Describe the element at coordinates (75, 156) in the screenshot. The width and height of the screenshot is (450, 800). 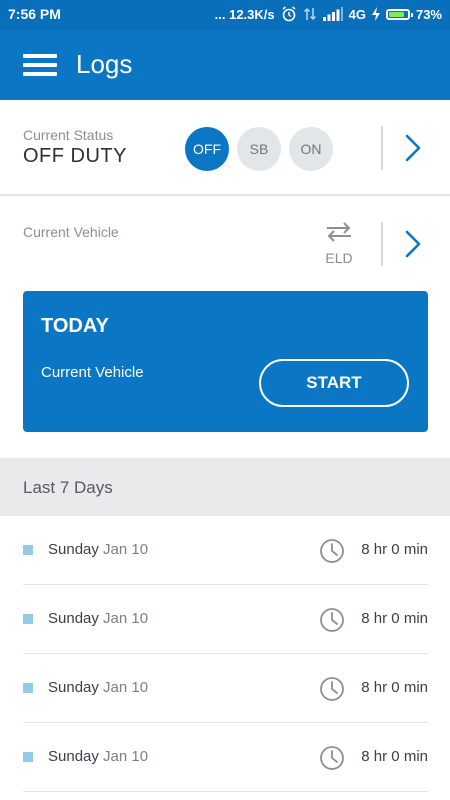
I see `current-status-value: OFF DUTY` at that location.